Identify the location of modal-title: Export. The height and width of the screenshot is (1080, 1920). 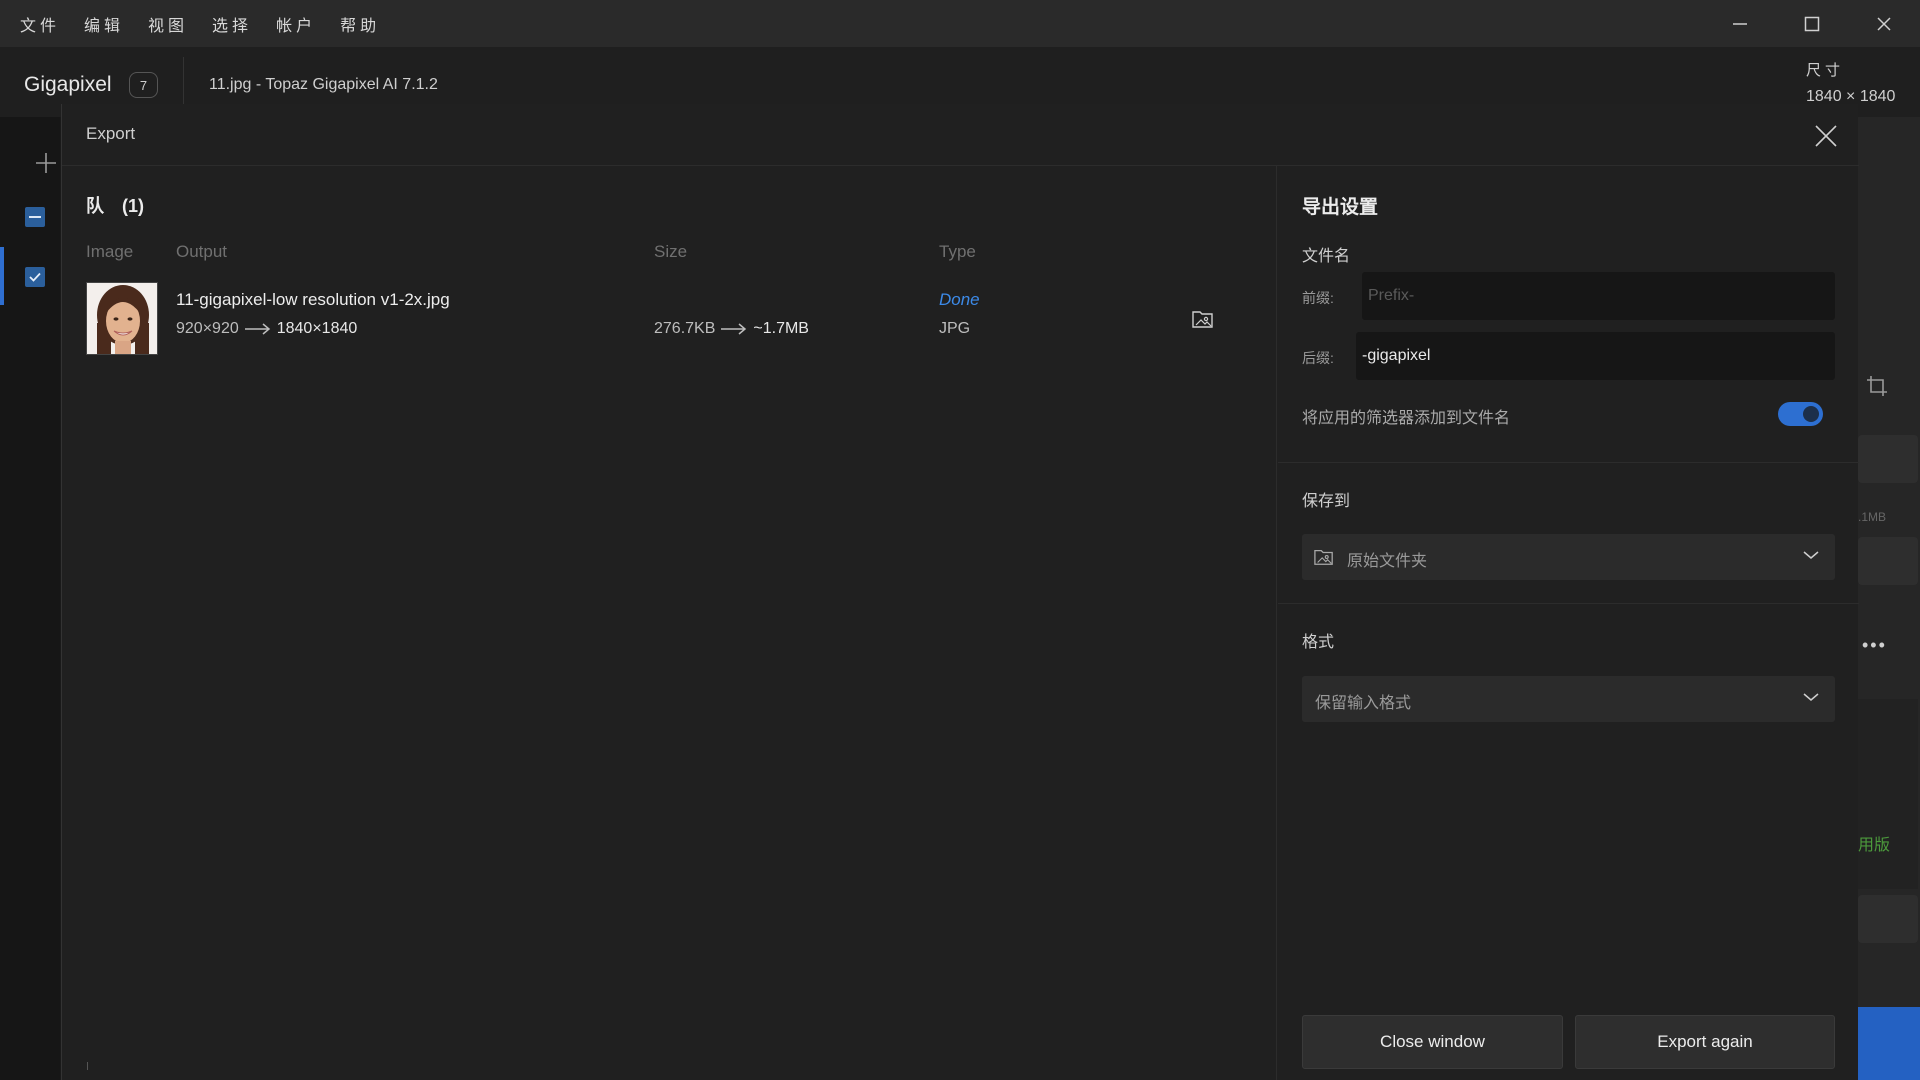
(111, 133).